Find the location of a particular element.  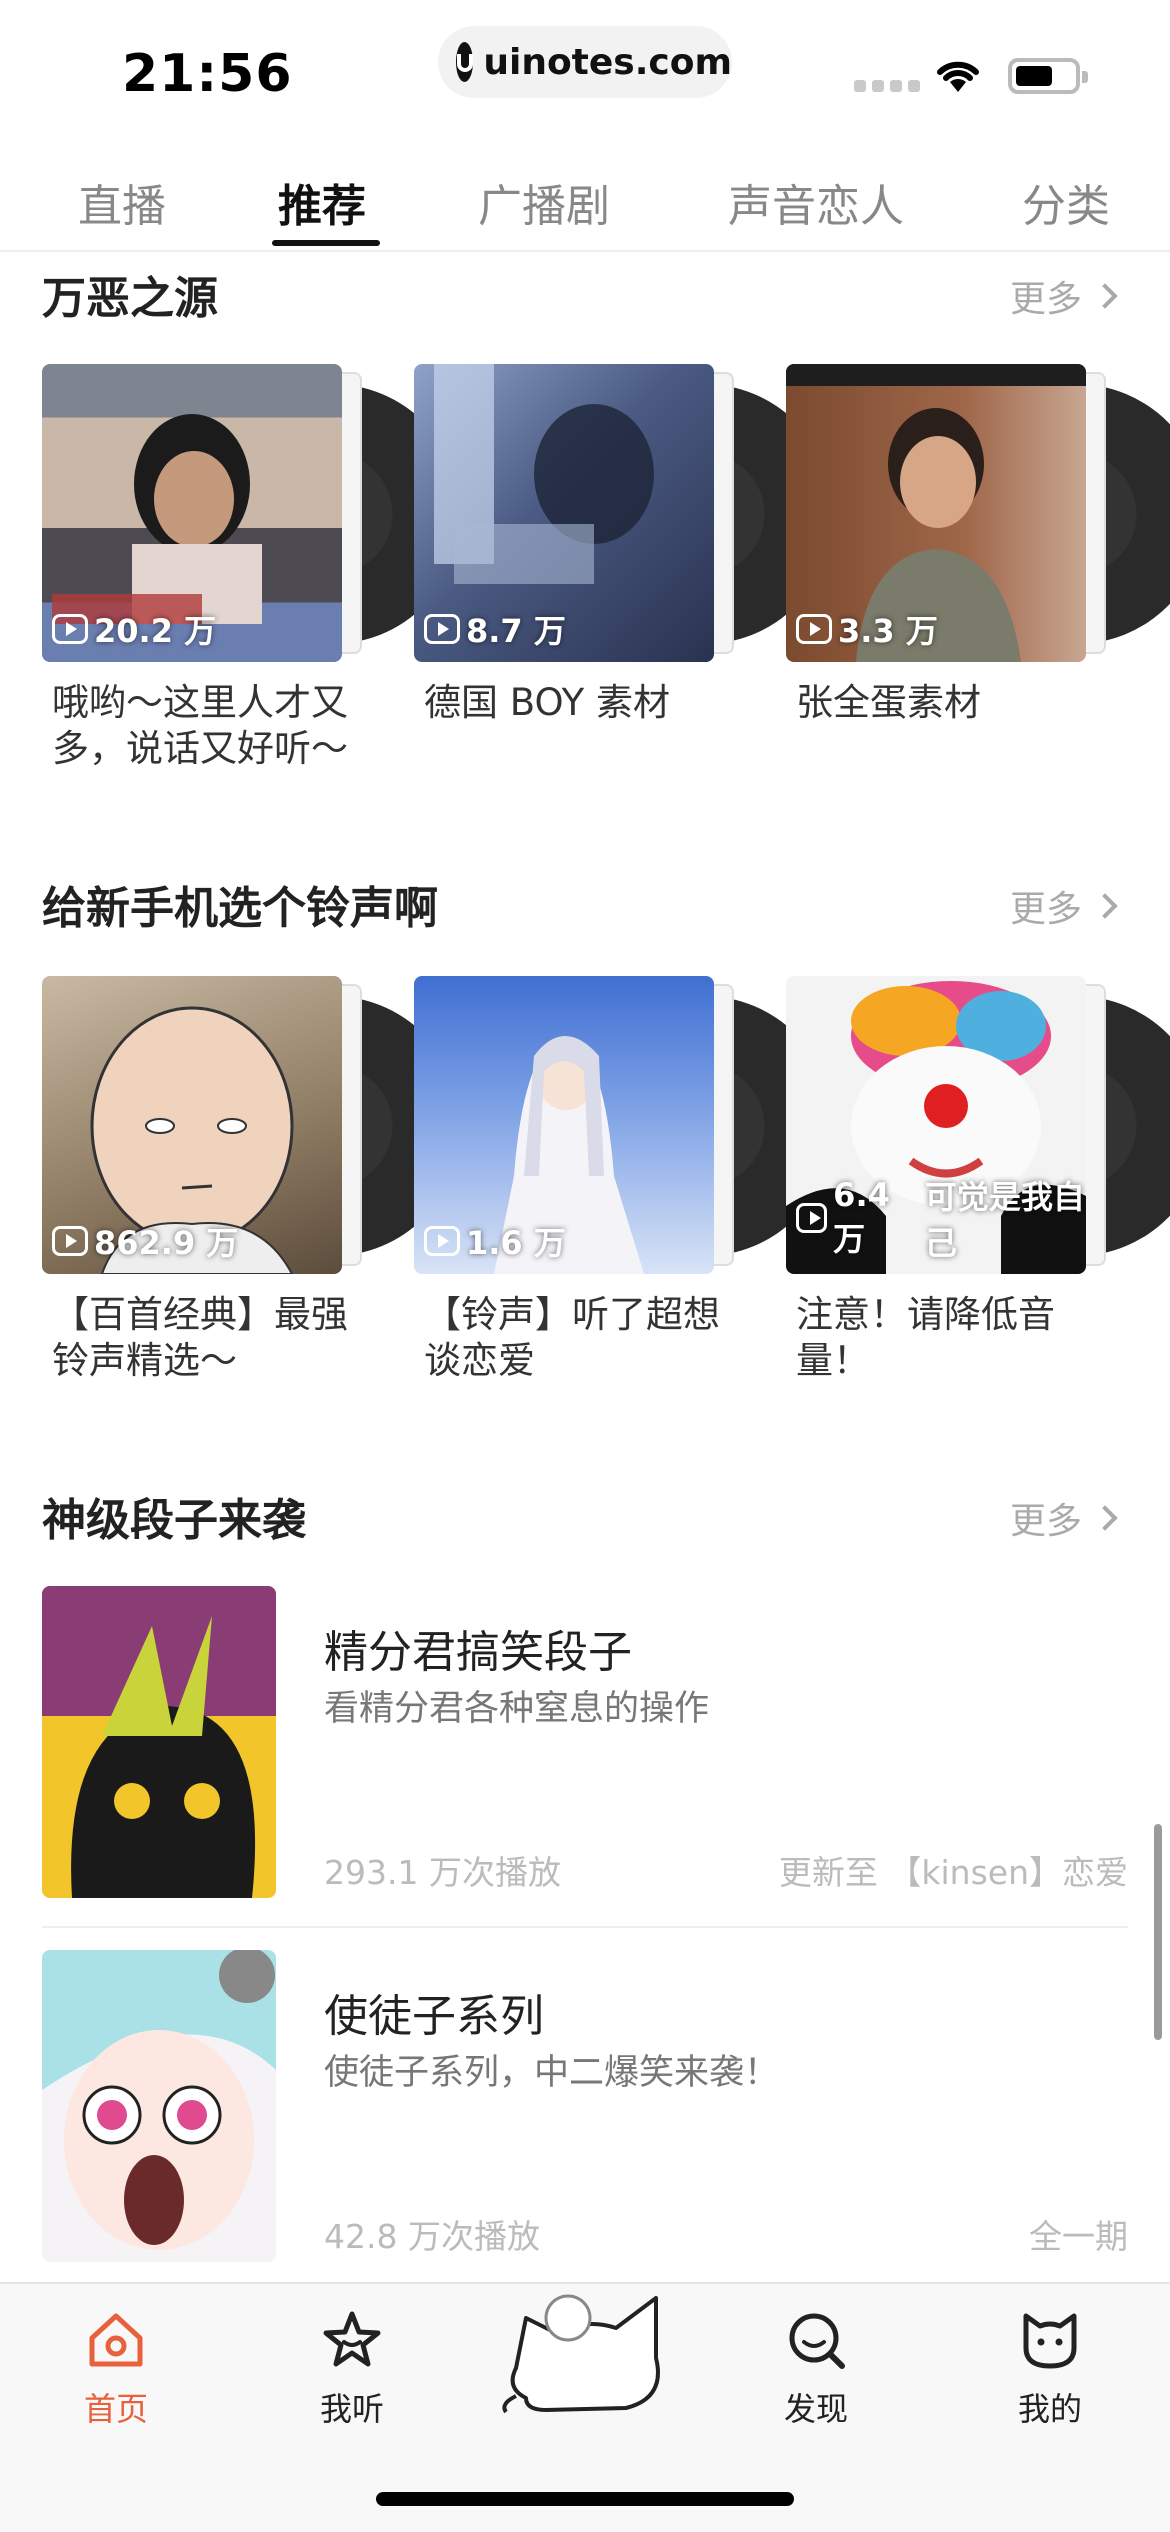

battery-icon is located at coordinates (1048, 76).